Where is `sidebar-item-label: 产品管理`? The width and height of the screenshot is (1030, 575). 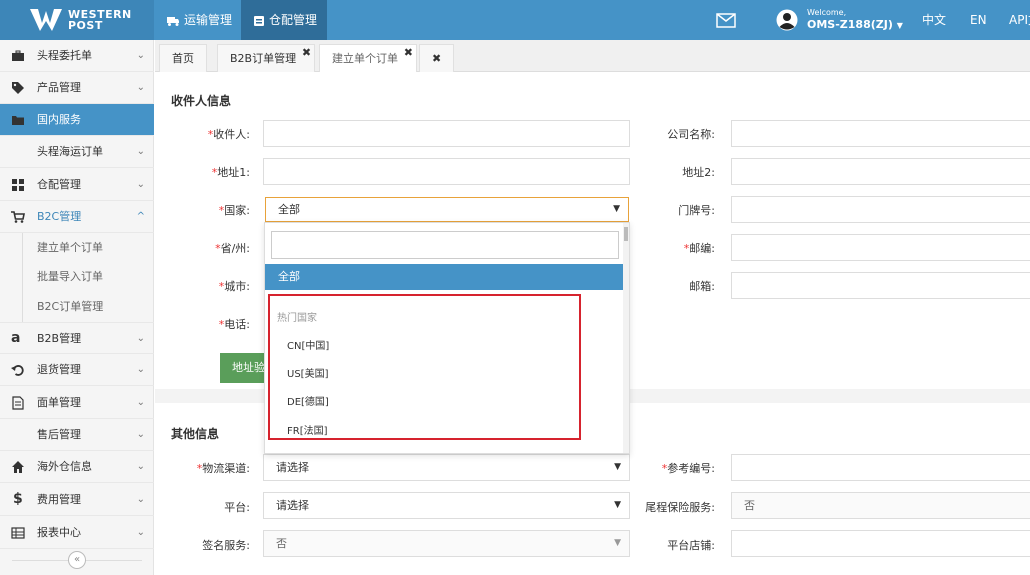
sidebar-item-label: 产品管理 is located at coordinates (59, 87).